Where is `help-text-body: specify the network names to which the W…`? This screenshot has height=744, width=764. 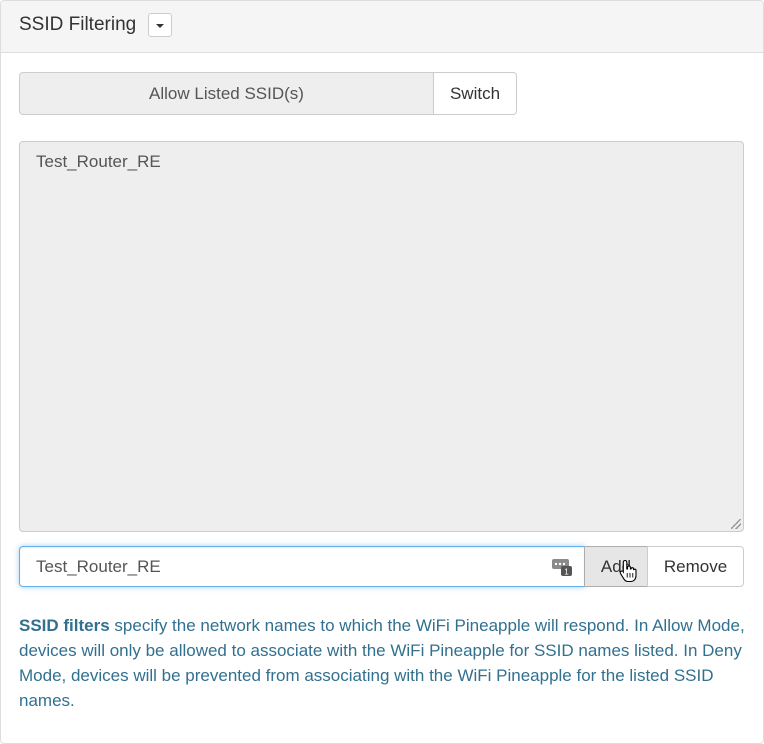
help-text-body: specify the network names to which the W… is located at coordinates (382, 663).